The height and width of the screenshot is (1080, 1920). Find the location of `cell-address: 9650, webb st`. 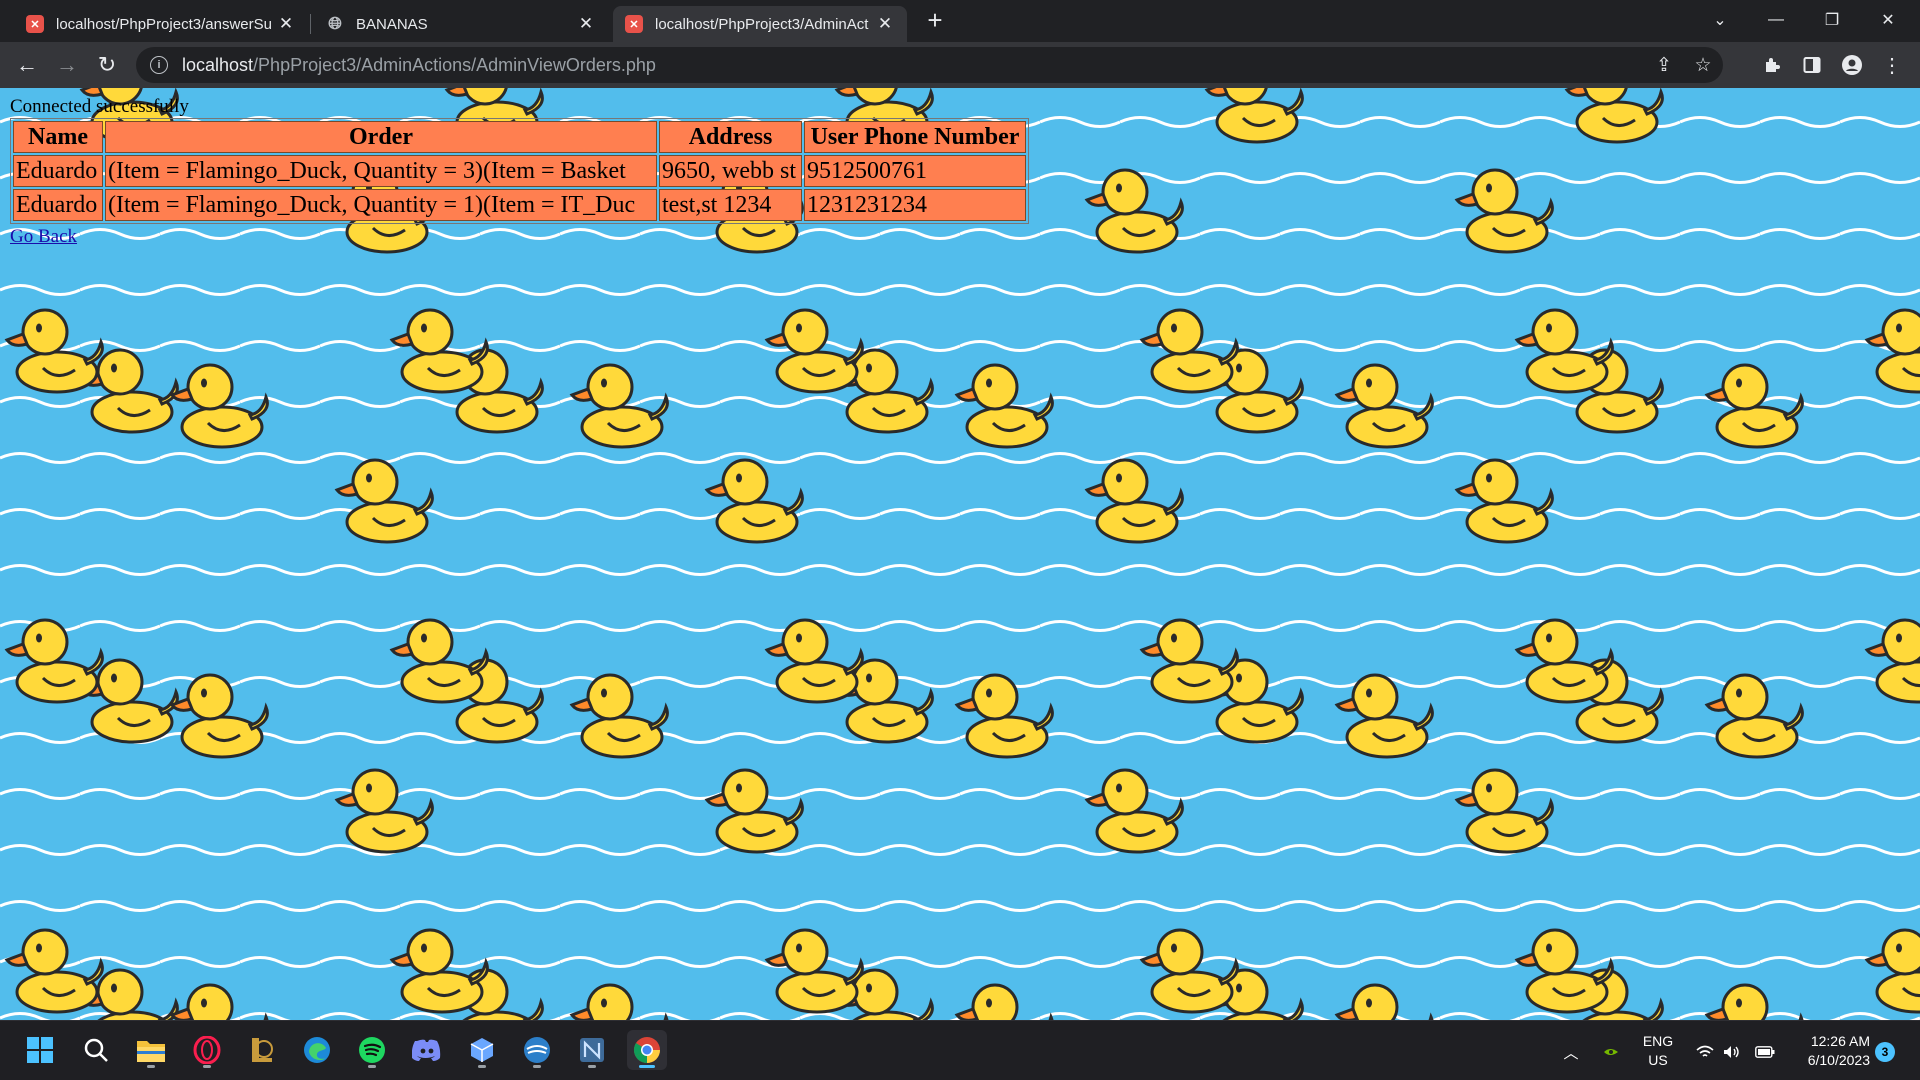

cell-address: 9650, webb st is located at coordinates (730, 171).